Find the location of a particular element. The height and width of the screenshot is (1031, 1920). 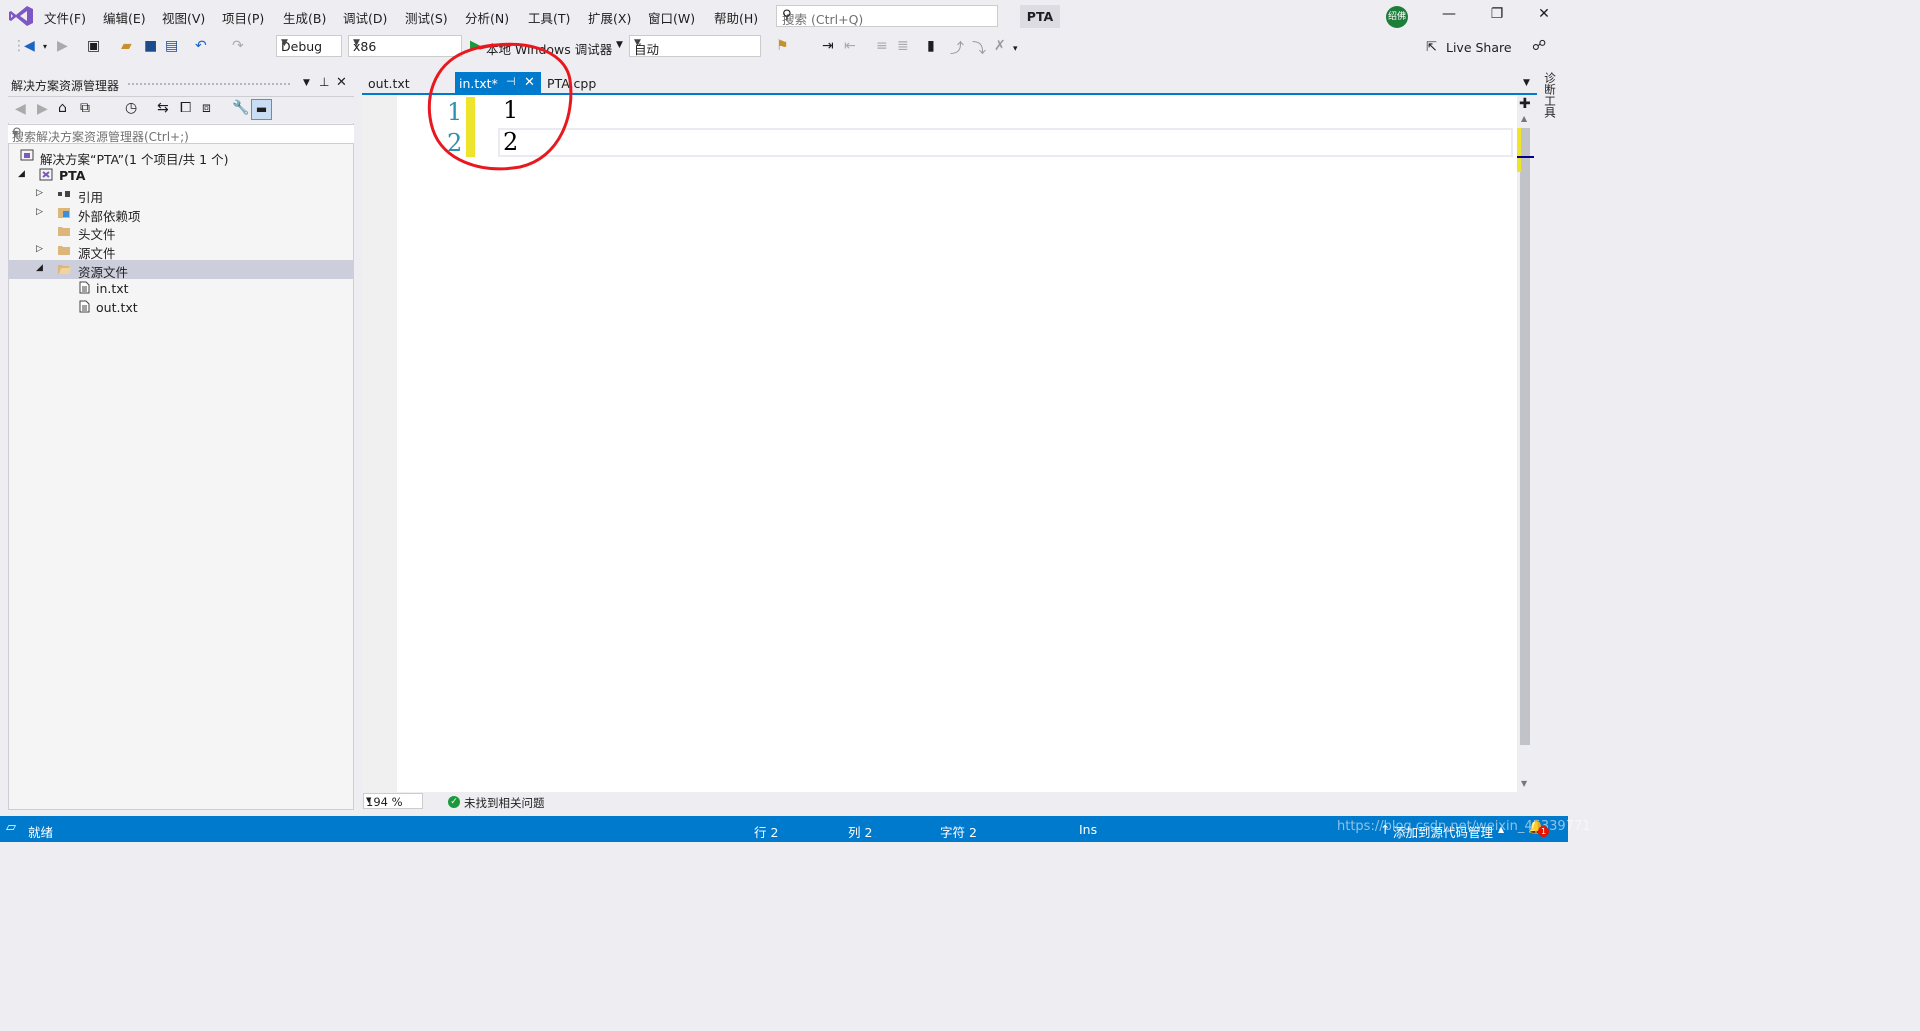

forward-icon: ▶ is located at coordinates (62, 46).